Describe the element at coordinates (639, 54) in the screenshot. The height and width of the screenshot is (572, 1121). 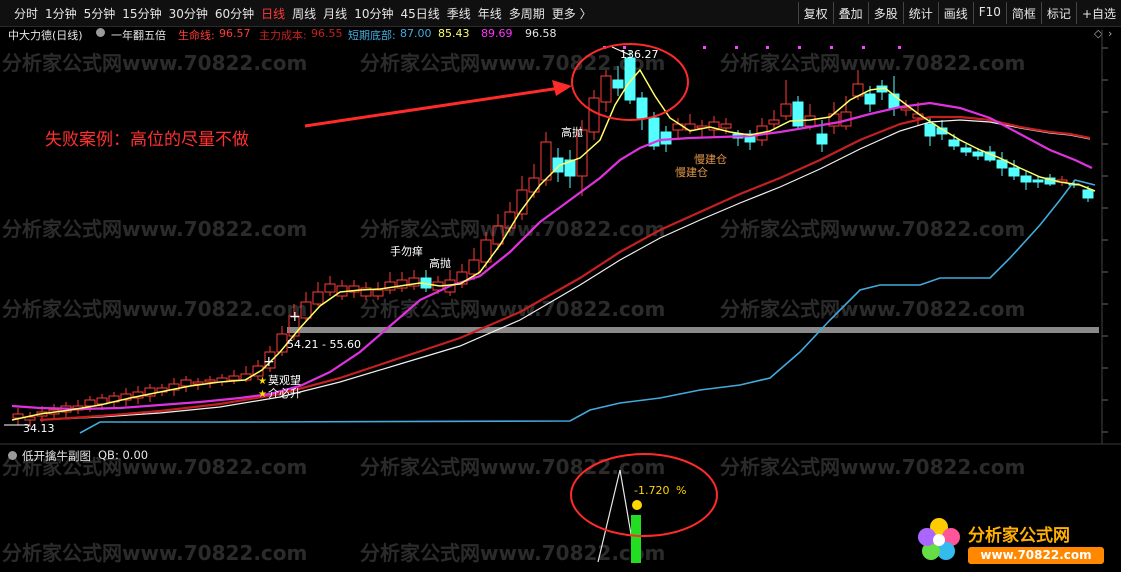
I see `high-price-label: 136.27` at that location.